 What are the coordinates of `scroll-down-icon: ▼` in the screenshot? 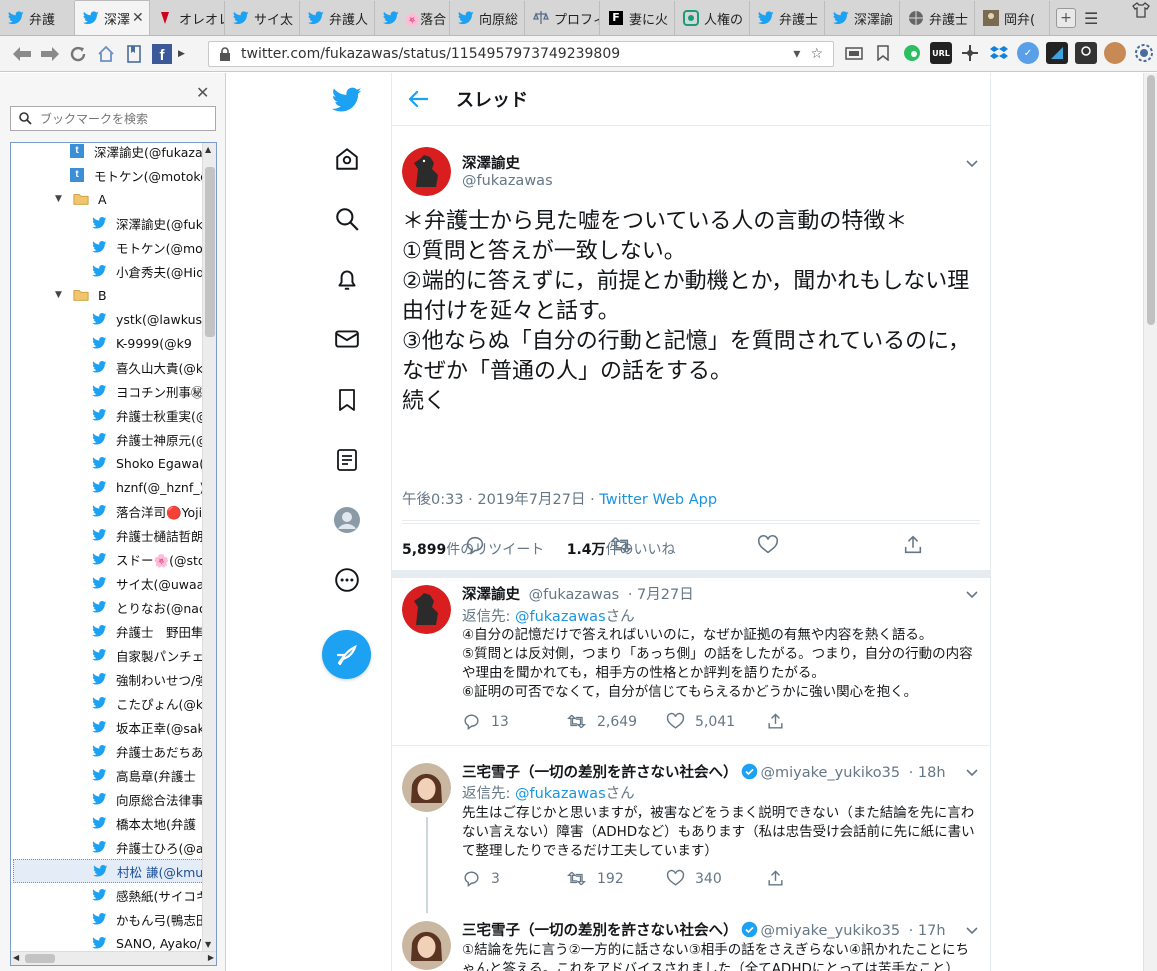 It's located at (208, 944).